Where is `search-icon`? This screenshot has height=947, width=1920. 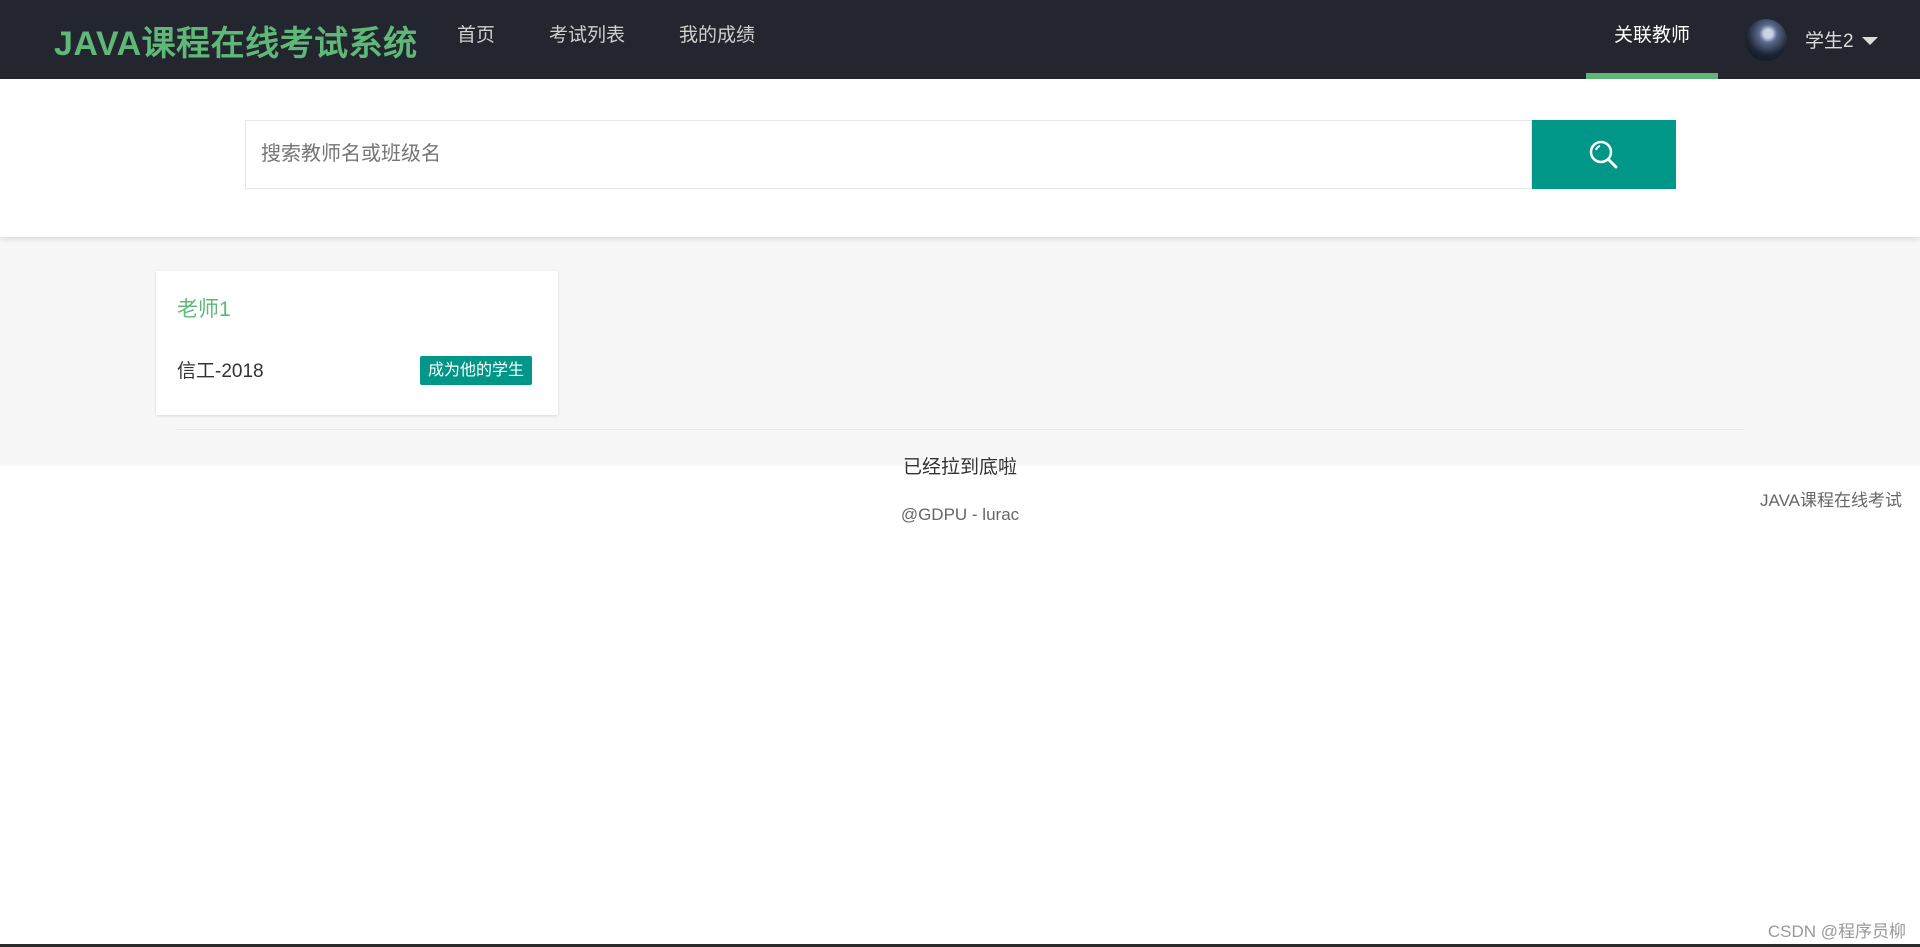 search-icon is located at coordinates (1603, 154).